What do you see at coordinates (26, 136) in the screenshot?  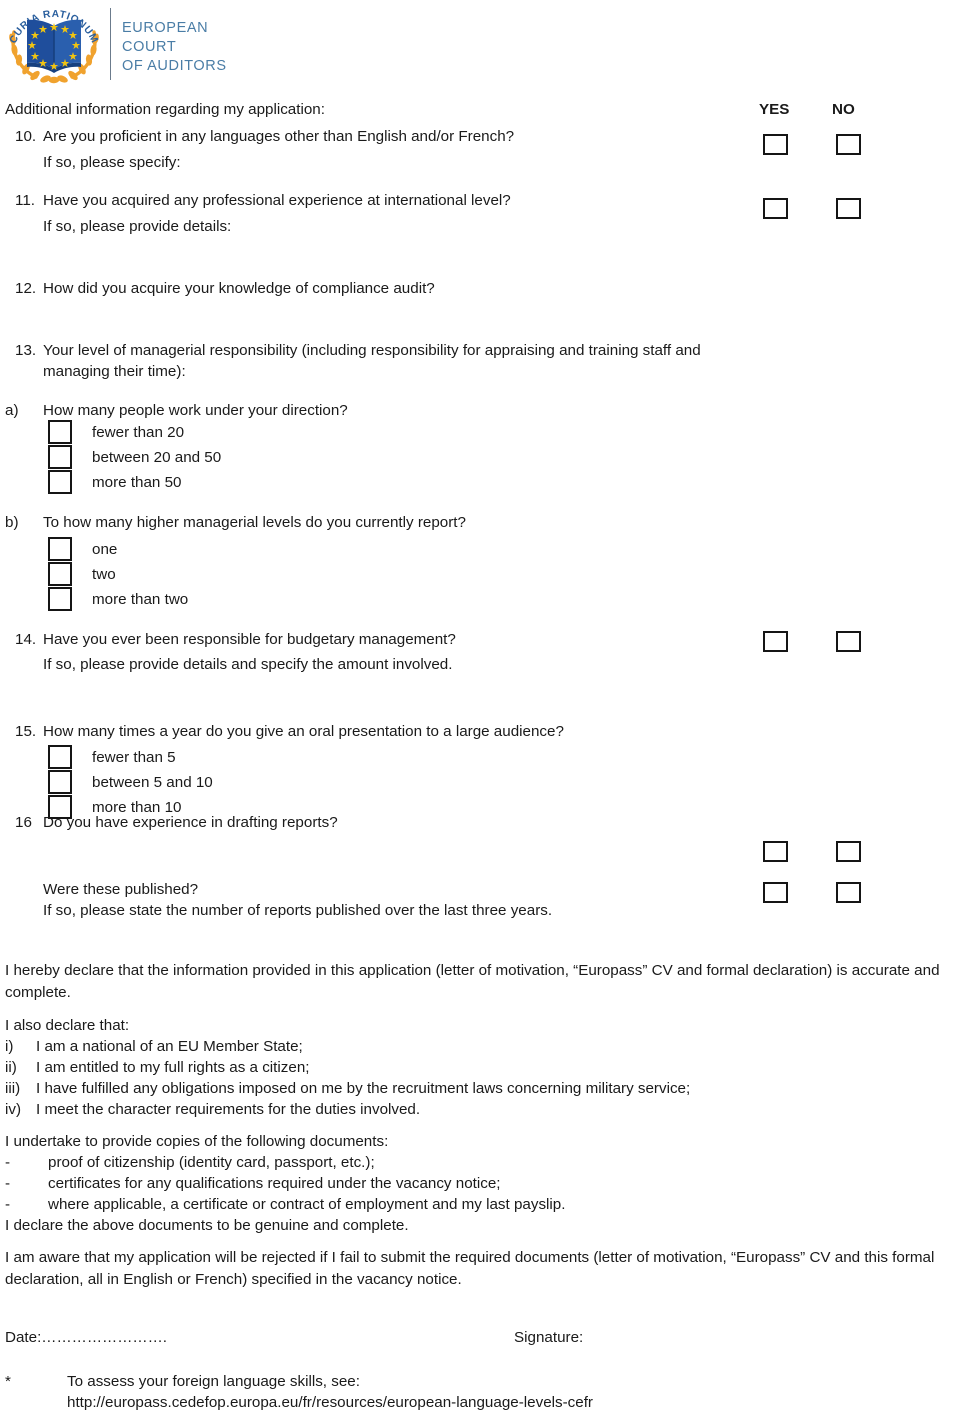 I see `question-10-number: 10.` at bounding box center [26, 136].